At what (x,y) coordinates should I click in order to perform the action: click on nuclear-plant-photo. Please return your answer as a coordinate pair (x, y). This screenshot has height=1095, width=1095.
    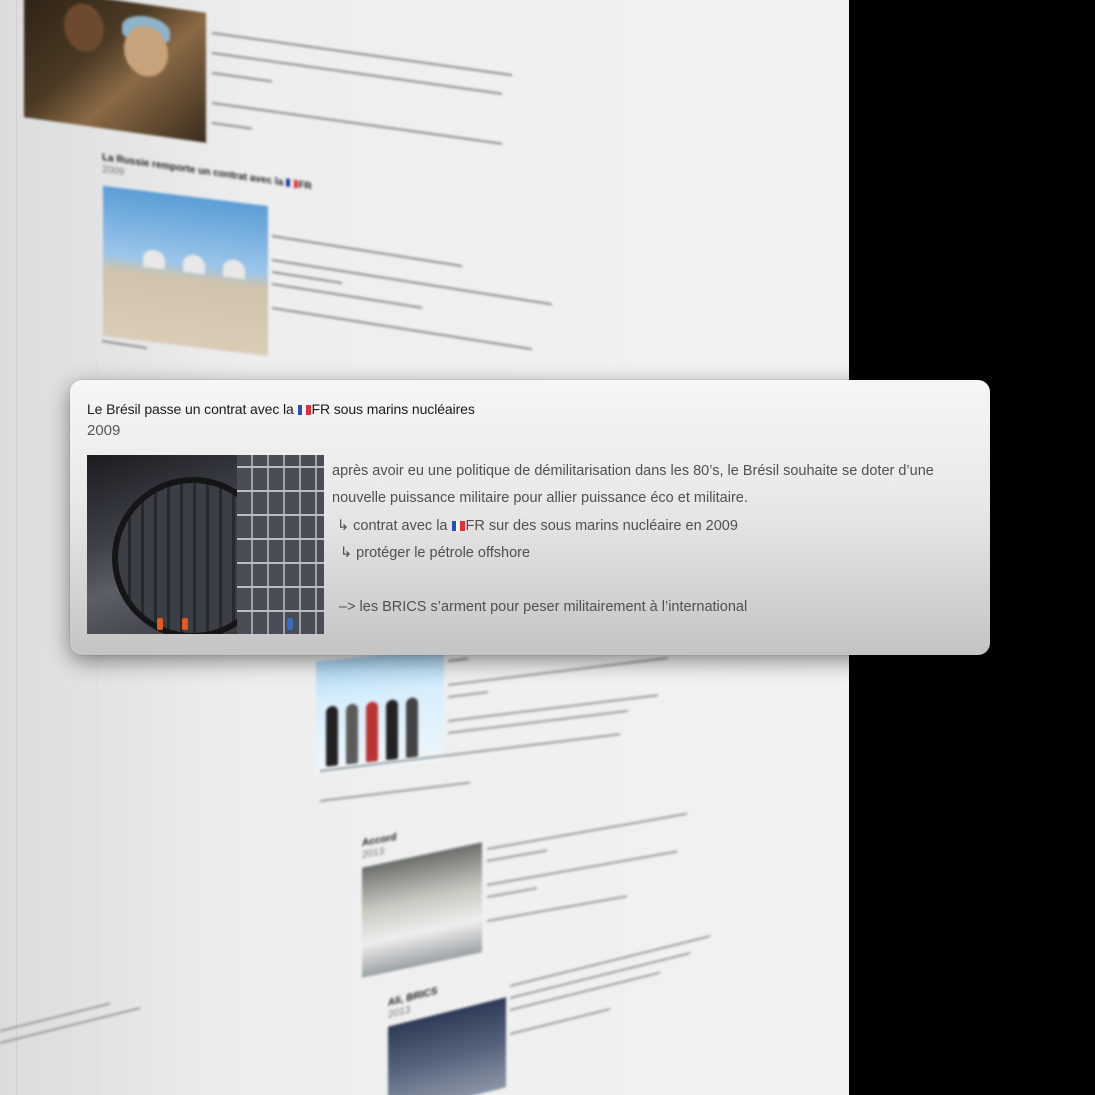
    Looking at the image, I should click on (185, 271).